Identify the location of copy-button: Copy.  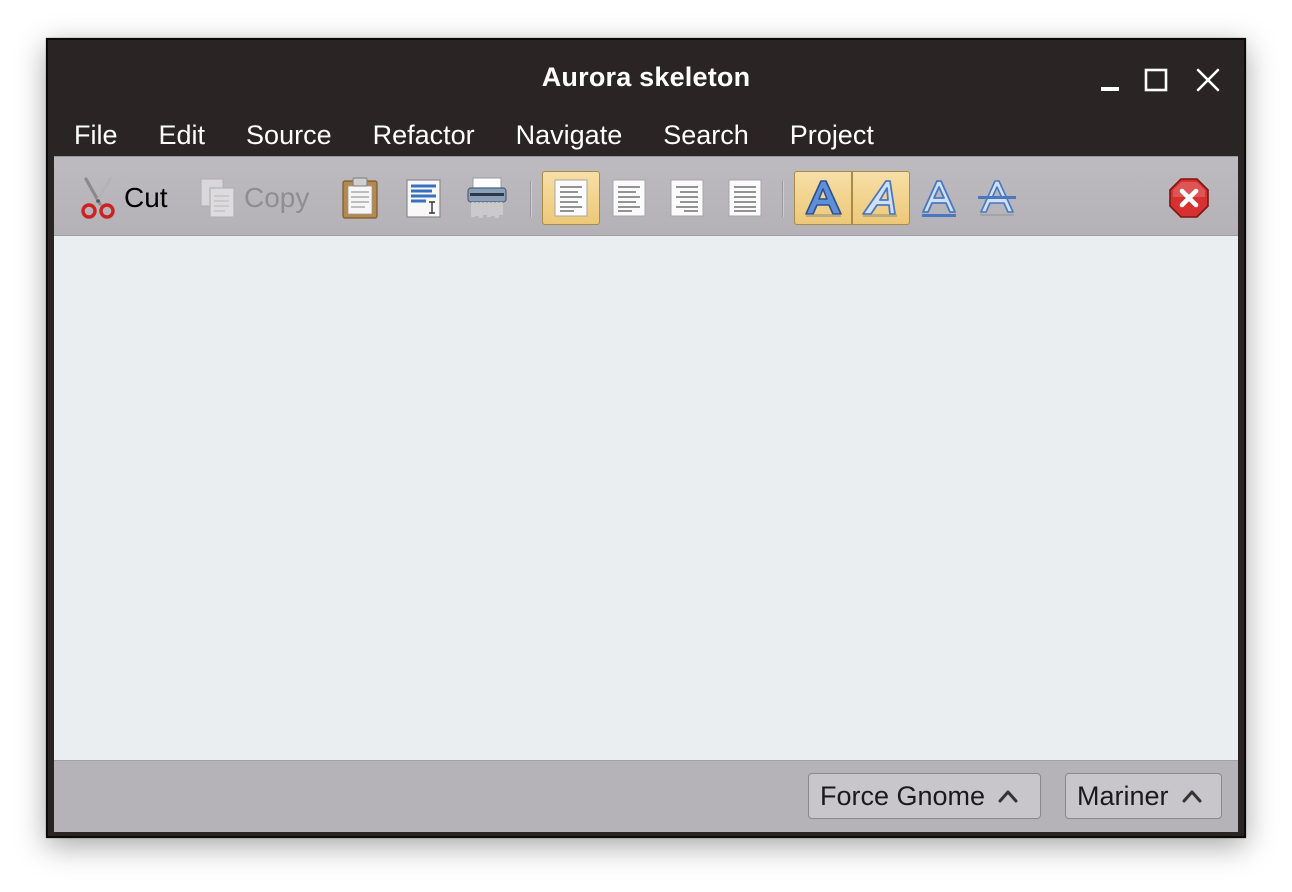
(253, 198).